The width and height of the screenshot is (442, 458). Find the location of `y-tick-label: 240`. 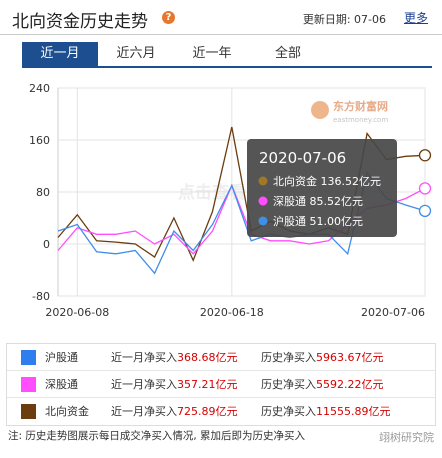

y-tick-label: 240 is located at coordinates (39, 88).